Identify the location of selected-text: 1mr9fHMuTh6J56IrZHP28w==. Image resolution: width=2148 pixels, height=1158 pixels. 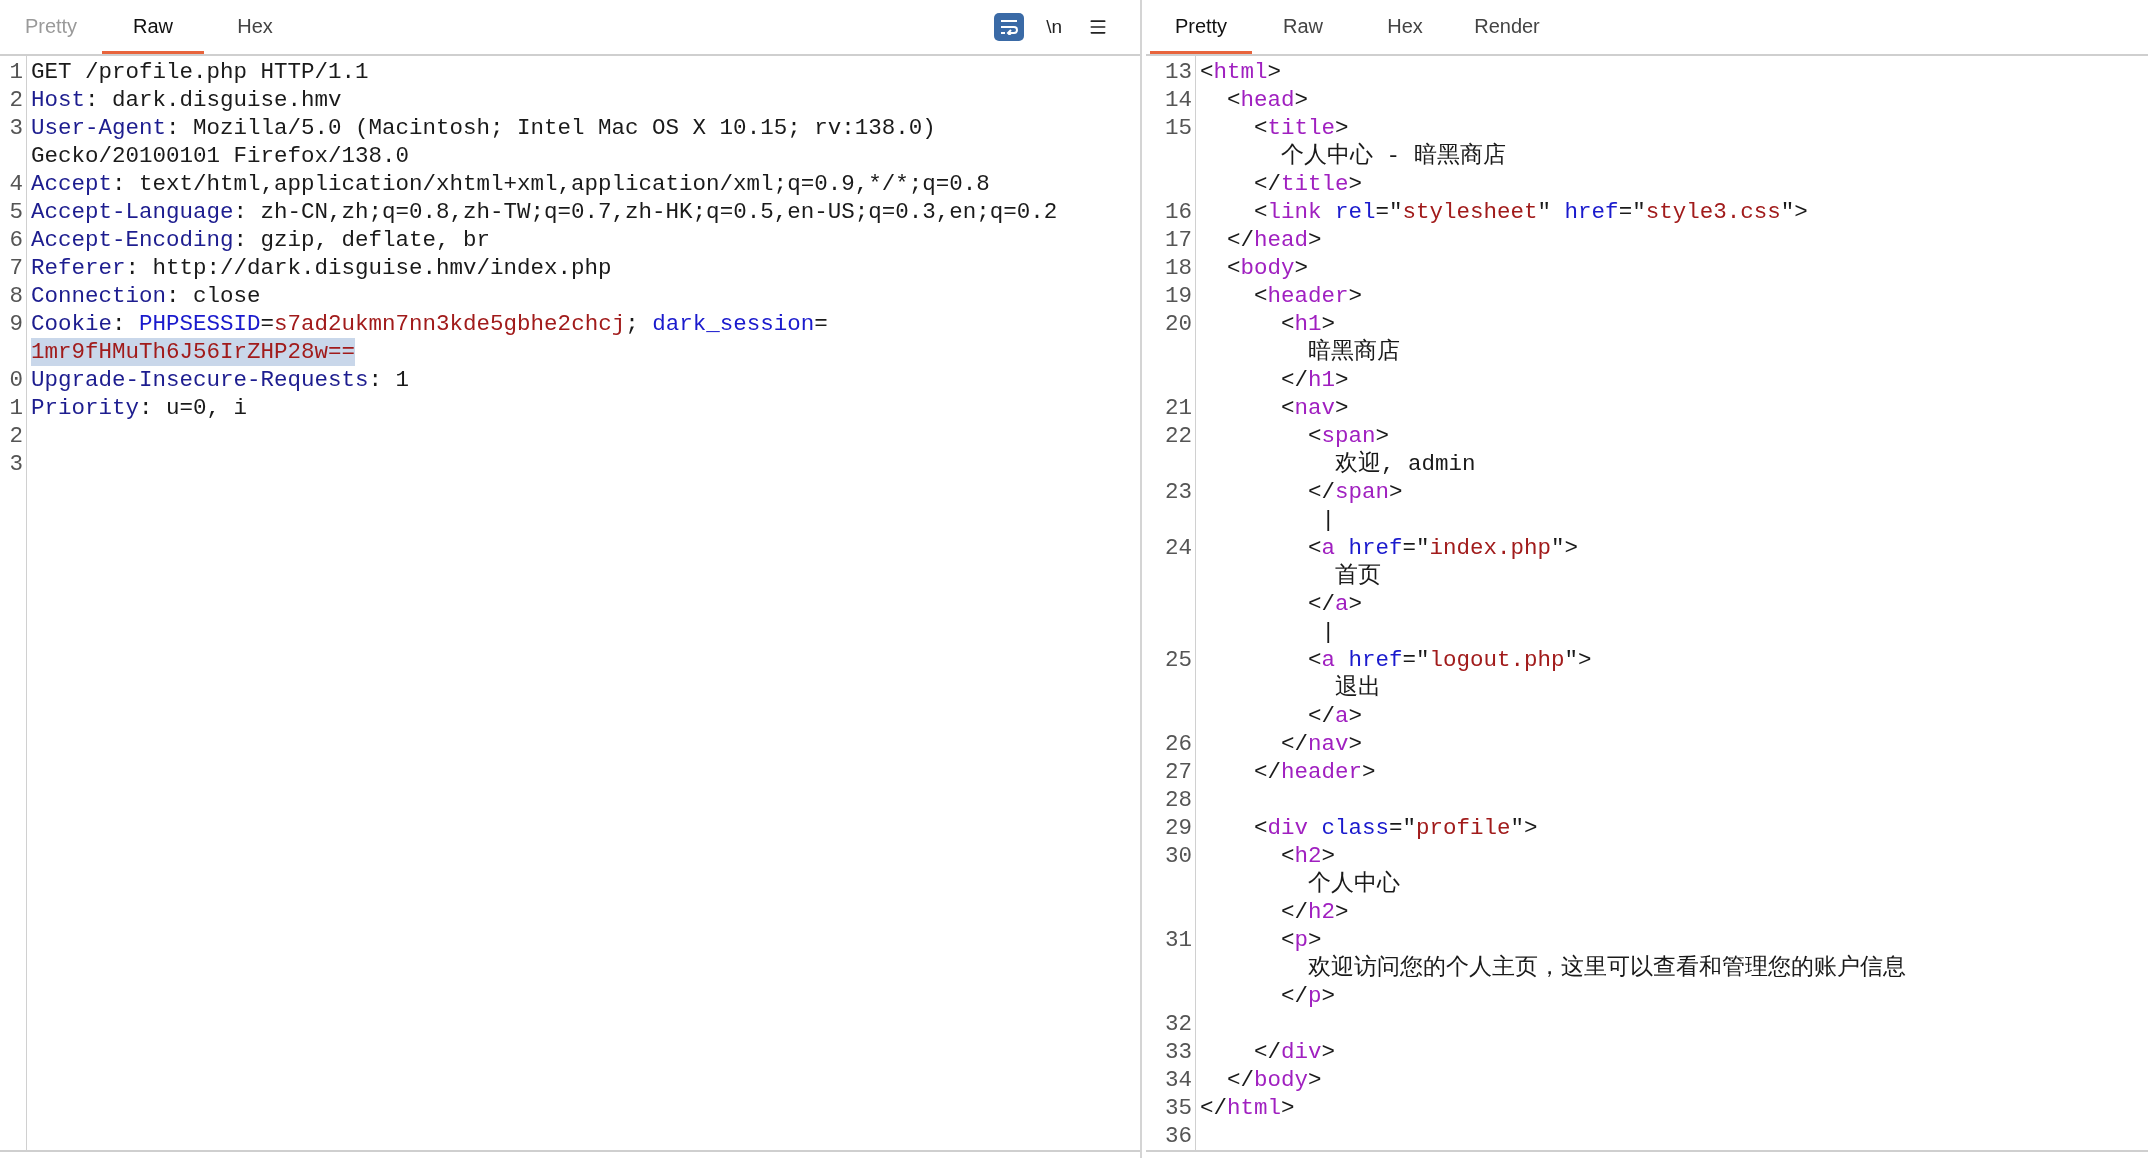
(193, 352).